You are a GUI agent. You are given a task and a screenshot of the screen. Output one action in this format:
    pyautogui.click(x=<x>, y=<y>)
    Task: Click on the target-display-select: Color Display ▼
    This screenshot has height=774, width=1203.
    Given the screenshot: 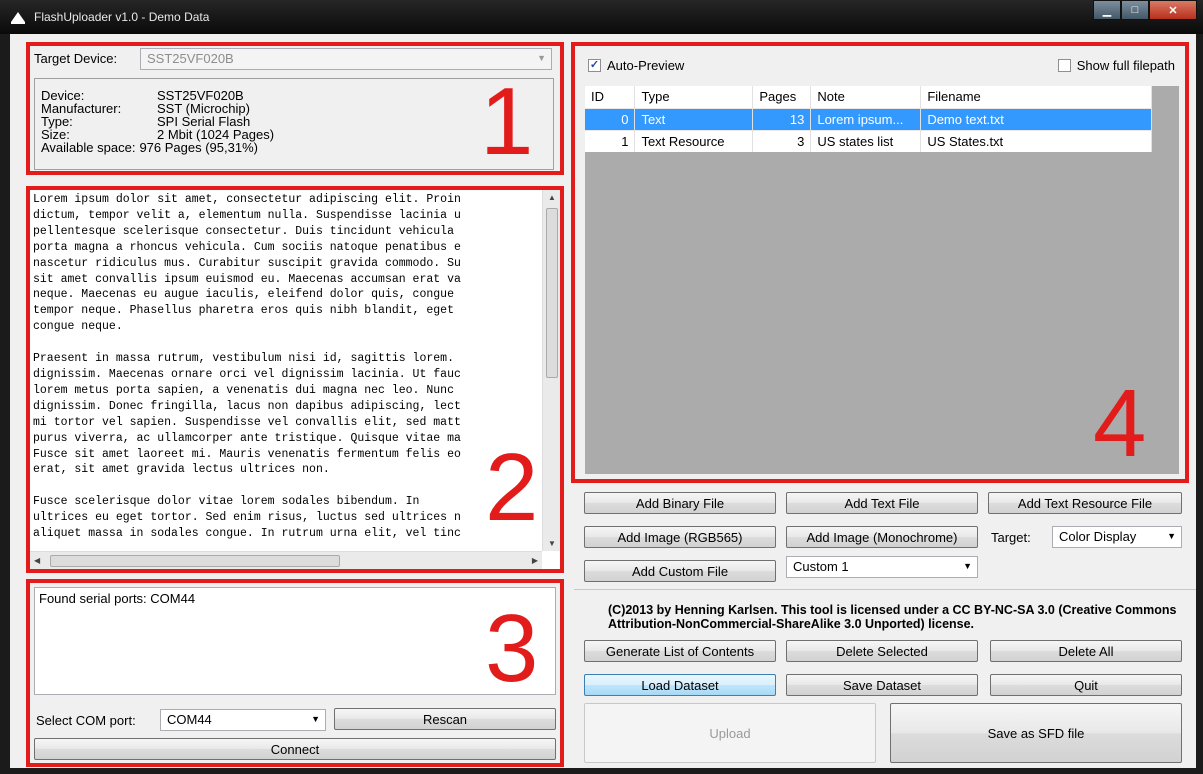 What is the action you would take?
    pyautogui.click(x=1117, y=537)
    